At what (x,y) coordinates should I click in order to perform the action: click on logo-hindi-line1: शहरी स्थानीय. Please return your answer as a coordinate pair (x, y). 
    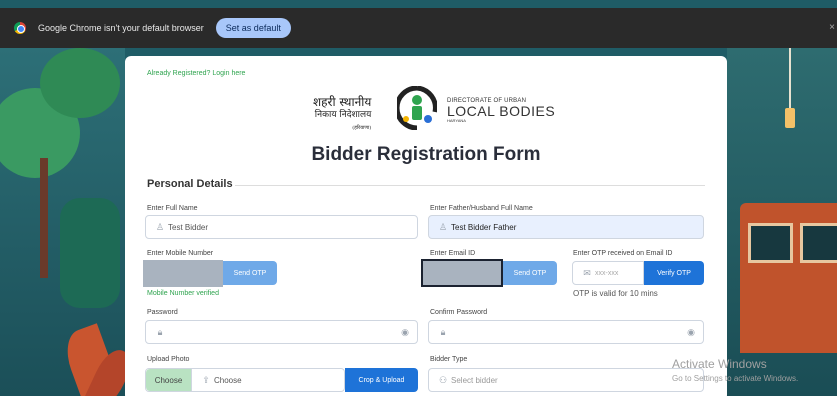
    Looking at the image, I should click on (342, 102).